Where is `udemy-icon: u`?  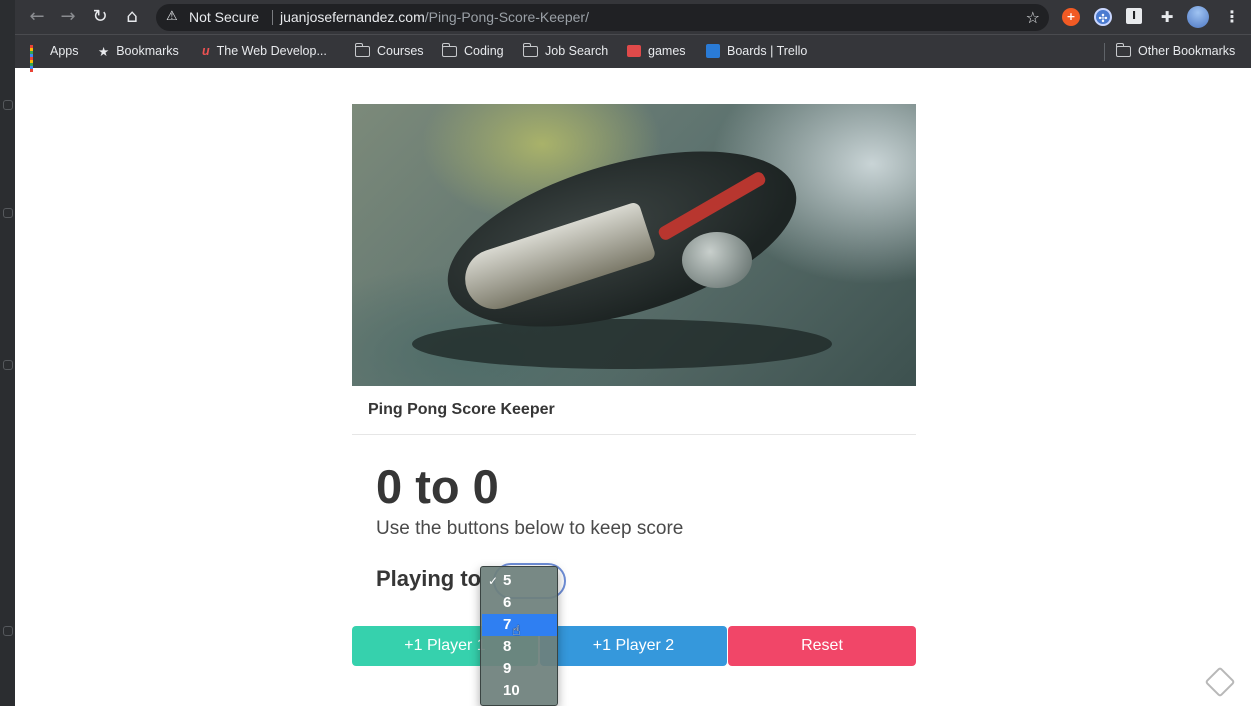
udemy-icon: u is located at coordinates (206, 51).